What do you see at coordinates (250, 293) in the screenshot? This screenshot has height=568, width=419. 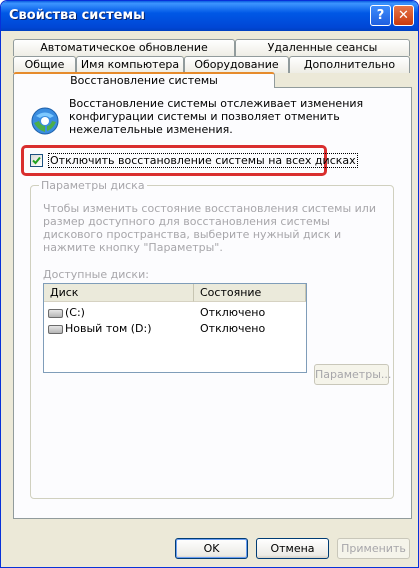 I see `column-header-state: Состояние` at bounding box center [250, 293].